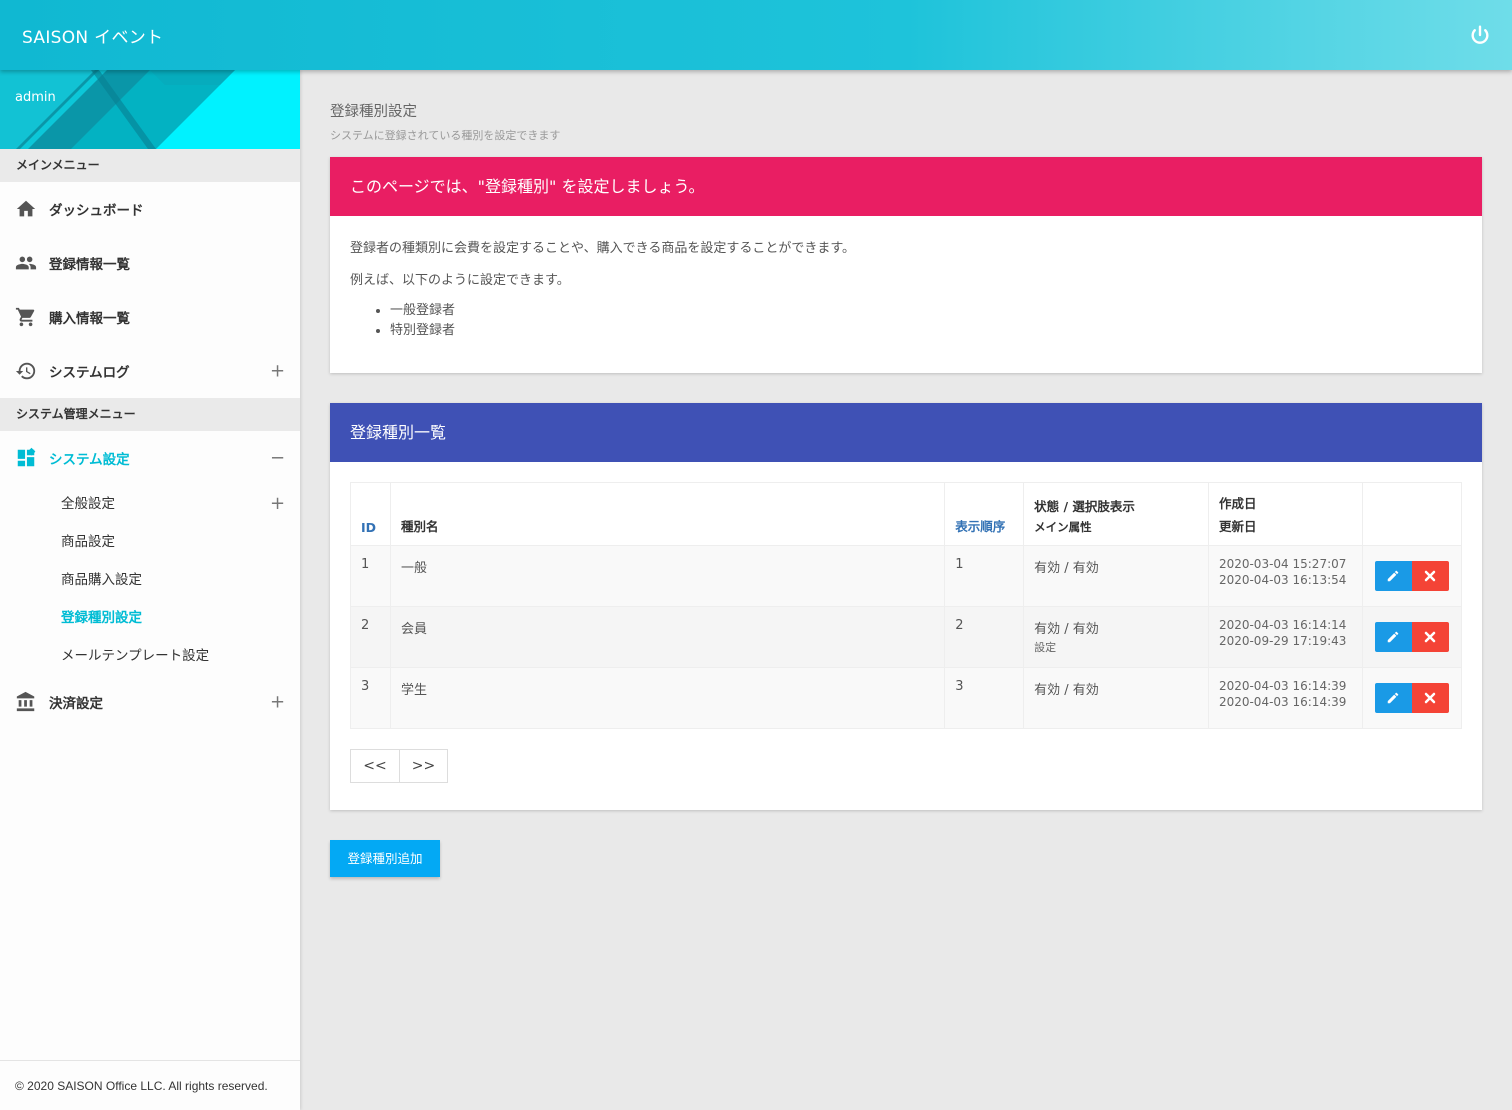 The image size is (1512, 1110). I want to click on username: admin, so click(35, 97).